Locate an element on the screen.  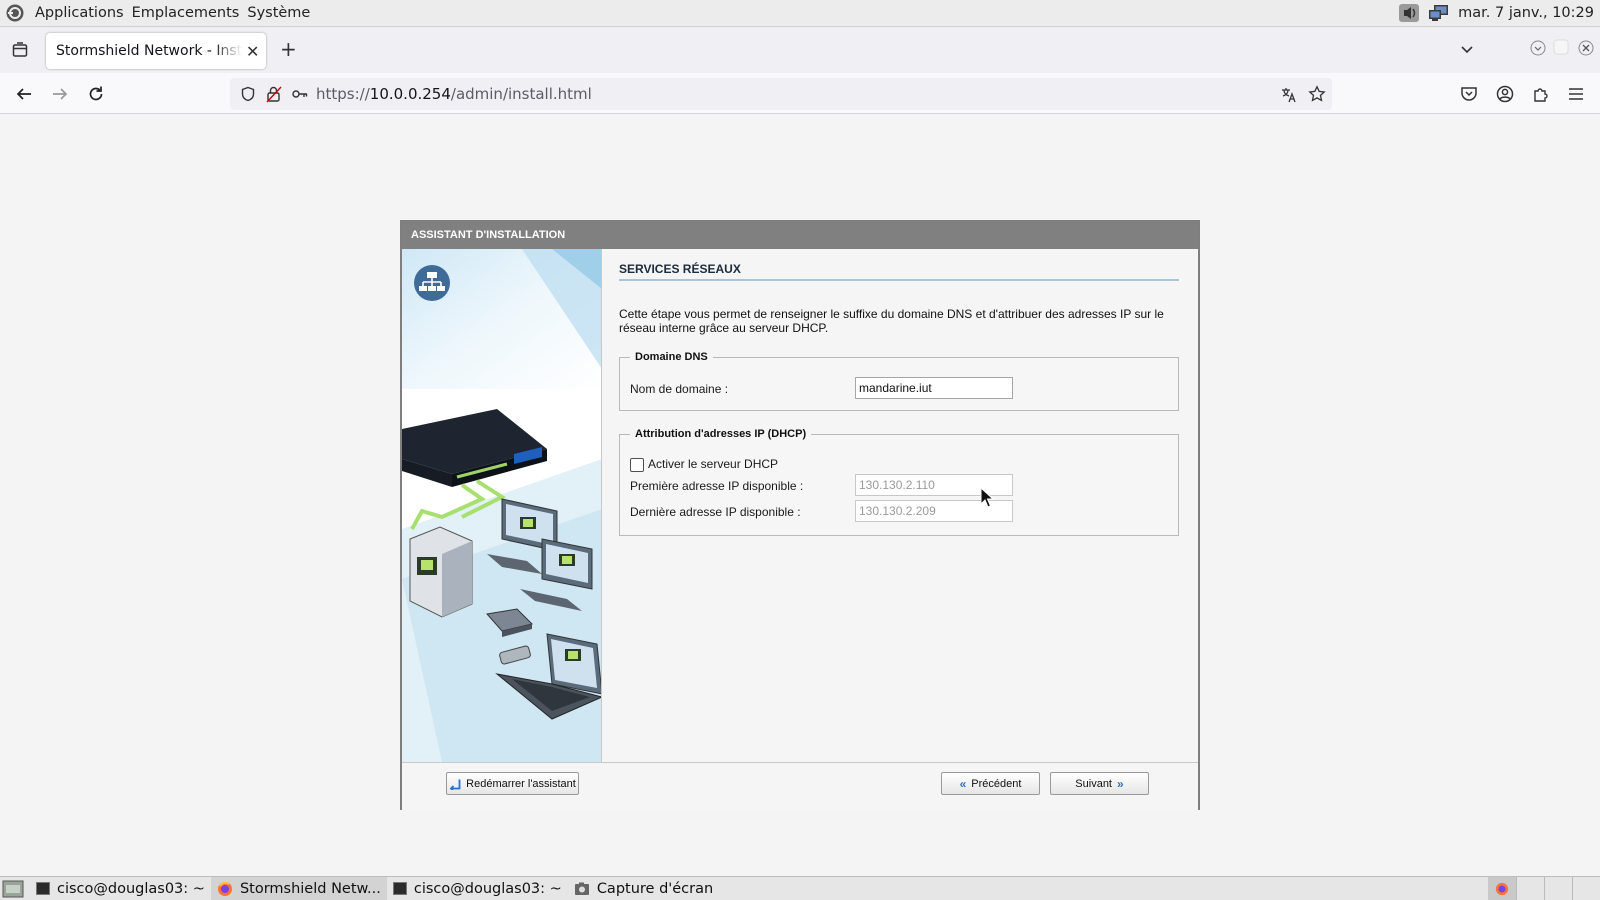
domain-name-row: Nom de domaine : mandarine.iut is located at coordinates (899, 390).